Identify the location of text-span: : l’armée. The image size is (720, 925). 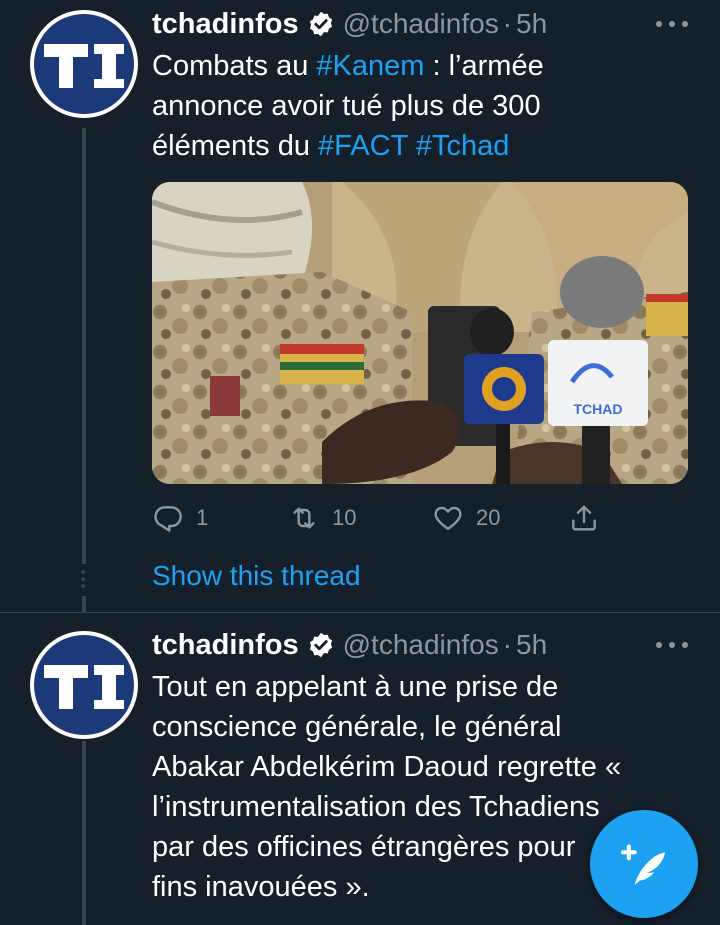
(484, 66).